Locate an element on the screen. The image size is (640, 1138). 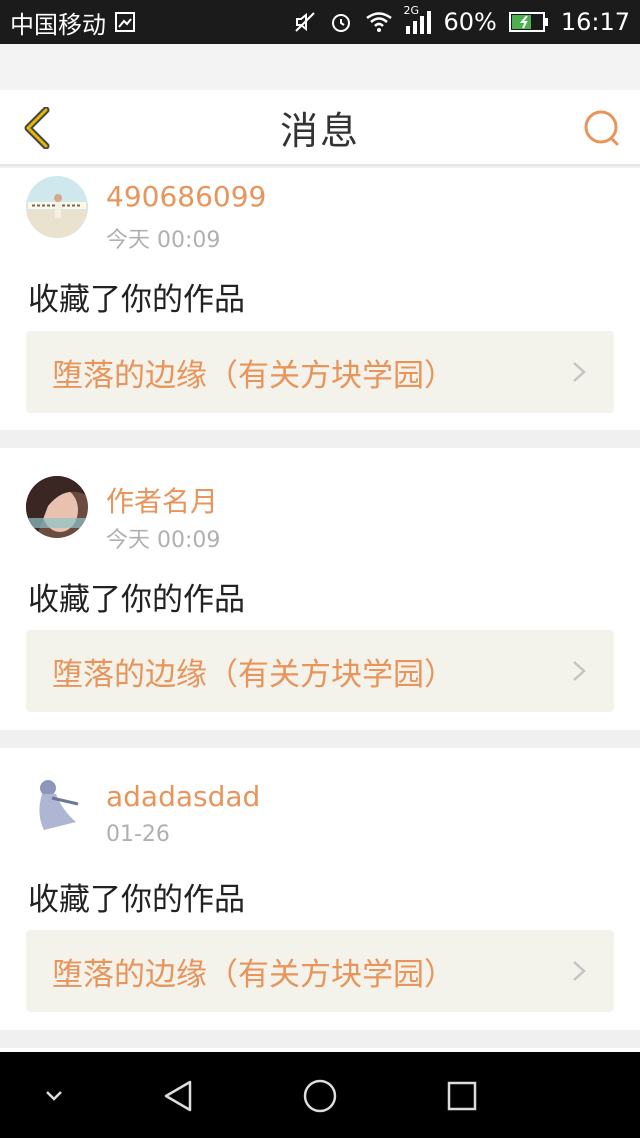
network-type: 2G is located at coordinates (411, 10).